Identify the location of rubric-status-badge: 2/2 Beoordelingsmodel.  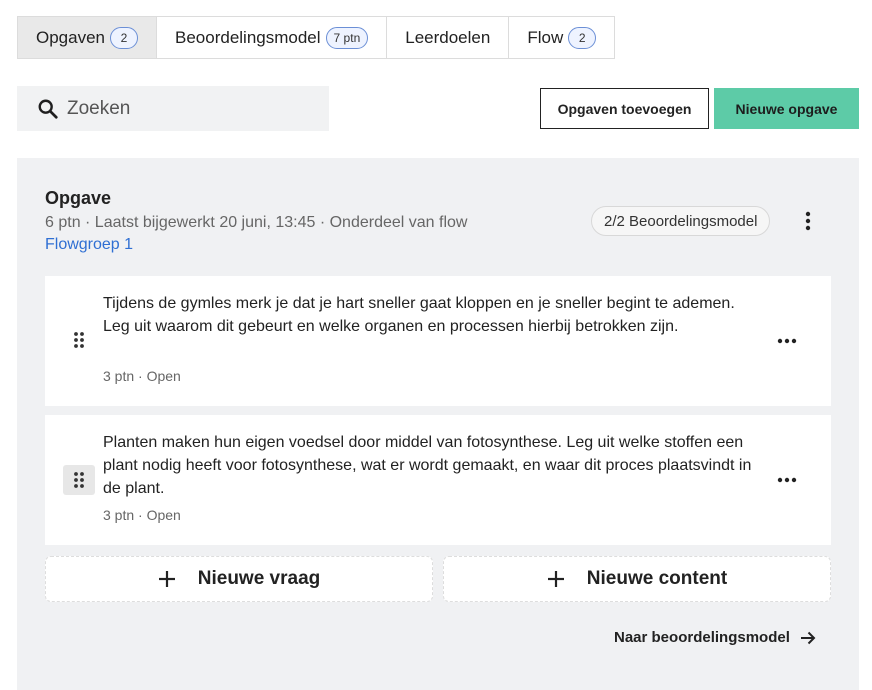
(681, 221).